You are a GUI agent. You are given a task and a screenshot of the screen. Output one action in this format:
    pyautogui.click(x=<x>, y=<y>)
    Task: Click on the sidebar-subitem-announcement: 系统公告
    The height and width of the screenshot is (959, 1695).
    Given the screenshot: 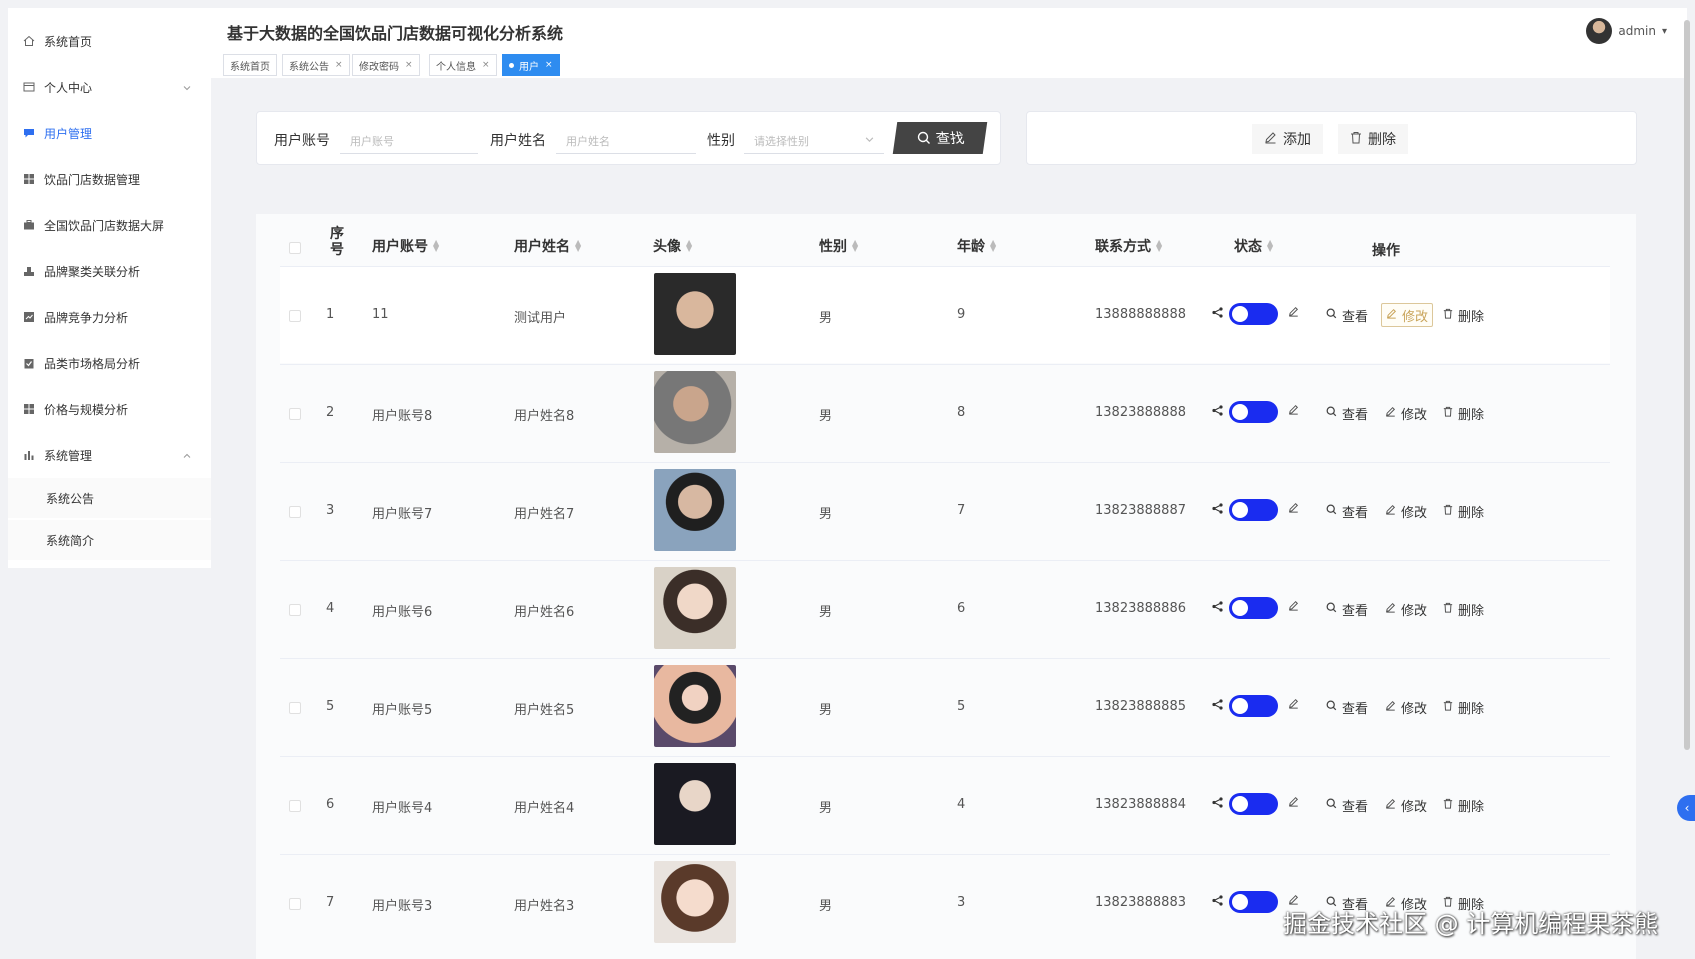 What is the action you would take?
    pyautogui.click(x=109, y=498)
    